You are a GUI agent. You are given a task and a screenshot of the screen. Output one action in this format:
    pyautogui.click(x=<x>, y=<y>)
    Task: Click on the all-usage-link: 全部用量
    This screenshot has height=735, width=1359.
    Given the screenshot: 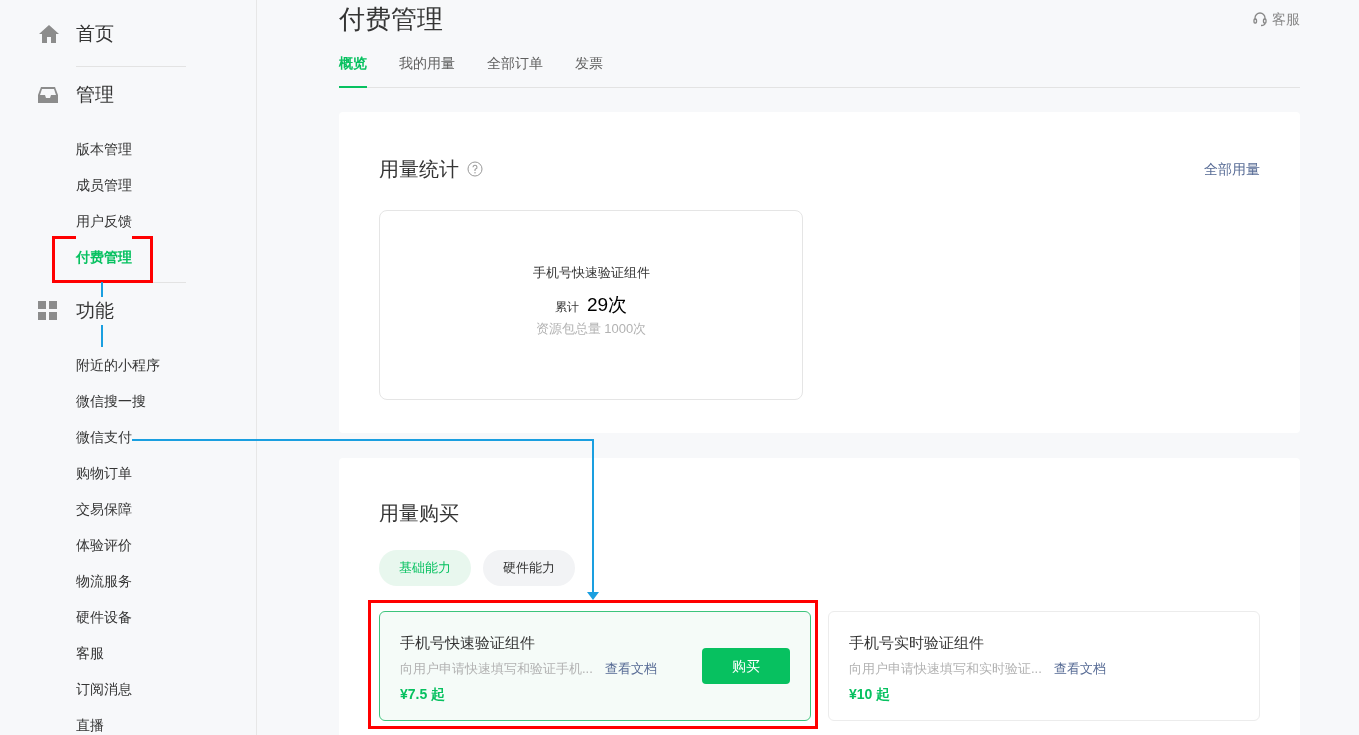 What is the action you would take?
    pyautogui.click(x=1232, y=169)
    